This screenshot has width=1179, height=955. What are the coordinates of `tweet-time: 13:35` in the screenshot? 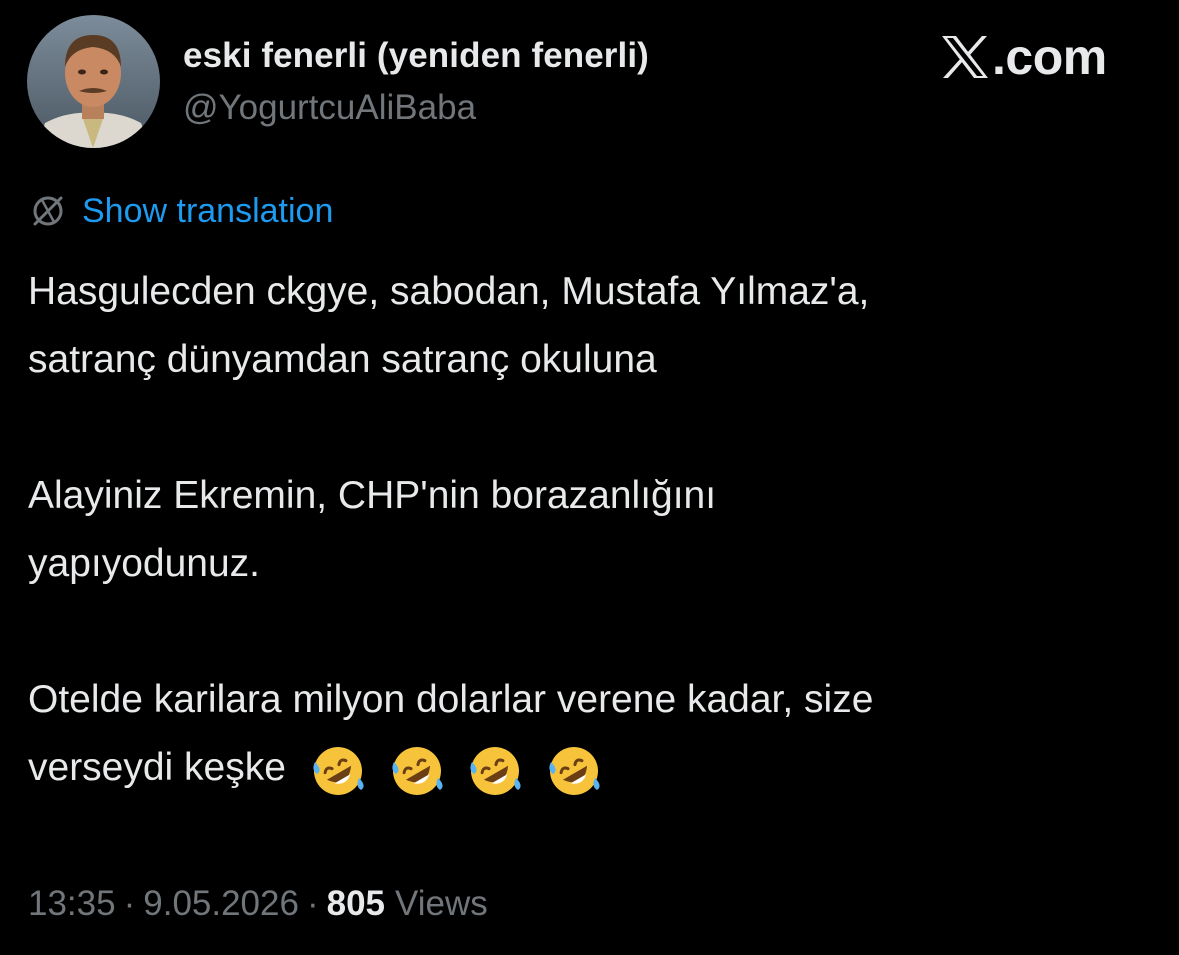 It's located at (72, 904).